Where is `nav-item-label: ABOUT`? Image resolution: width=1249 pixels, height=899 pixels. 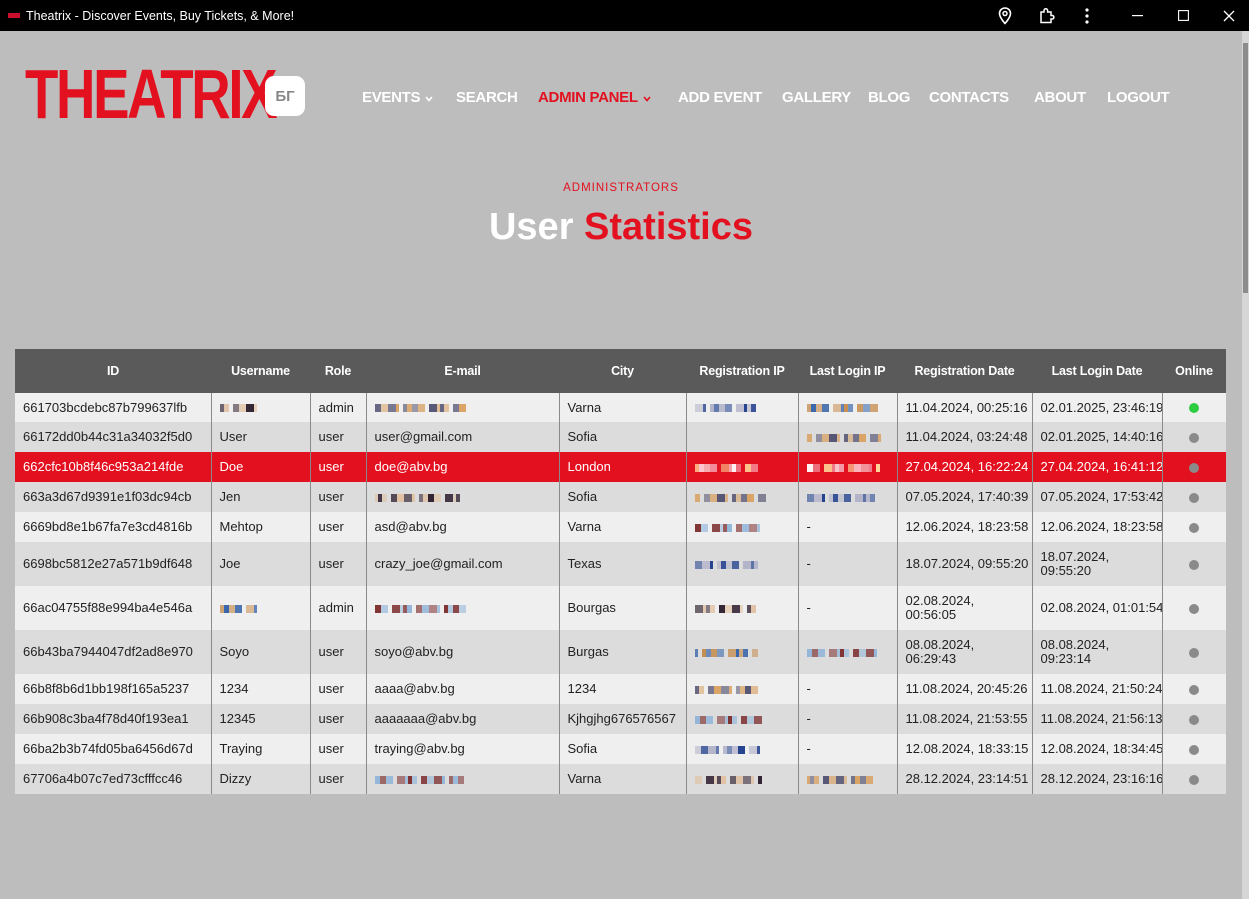
nav-item-label: ABOUT is located at coordinates (1060, 97).